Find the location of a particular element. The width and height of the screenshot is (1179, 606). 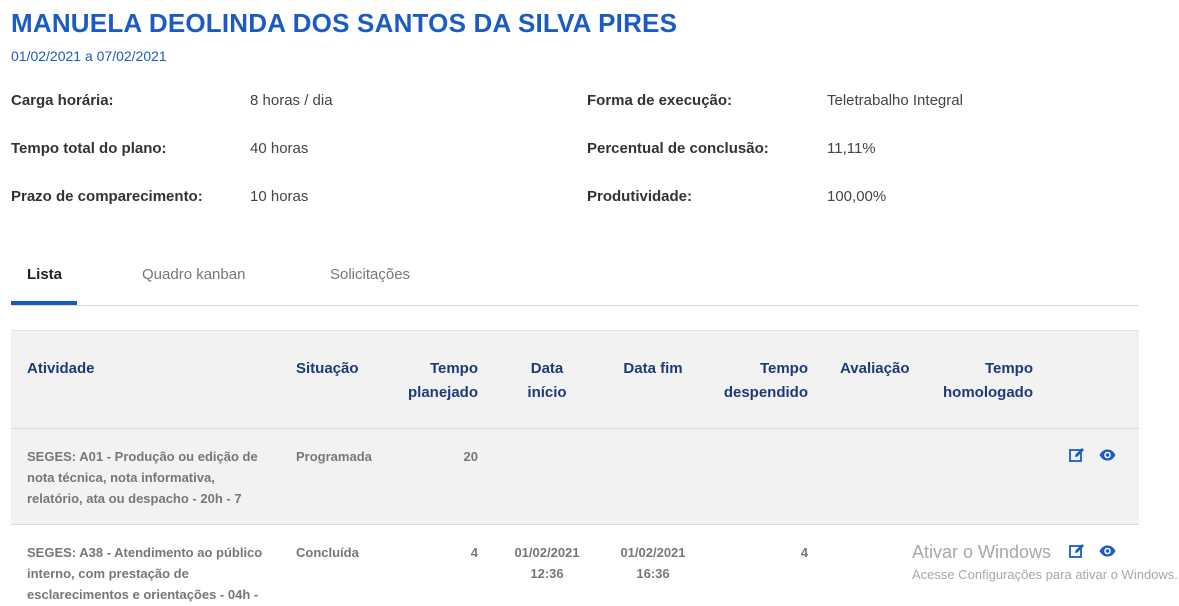

cell-situacao: Programada is located at coordinates (334, 456).